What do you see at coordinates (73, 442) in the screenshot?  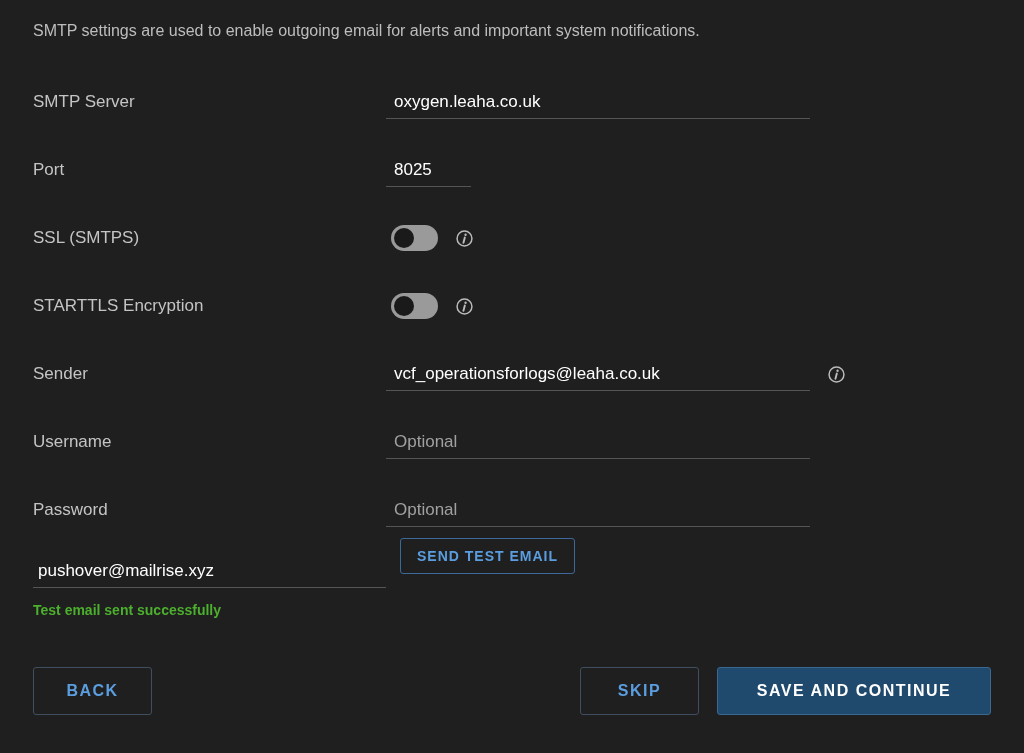 I see `field-label: Username` at bounding box center [73, 442].